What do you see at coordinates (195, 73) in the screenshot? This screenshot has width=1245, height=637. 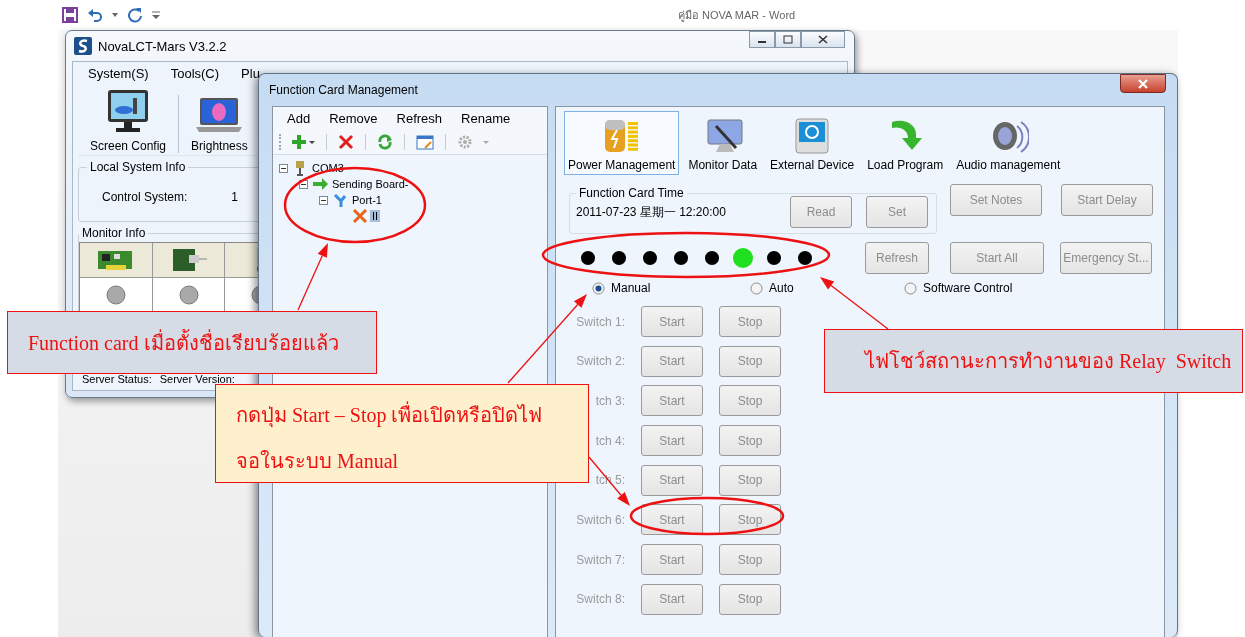 I see `menu-item: Tools(C)` at bounding box center [195, 73].